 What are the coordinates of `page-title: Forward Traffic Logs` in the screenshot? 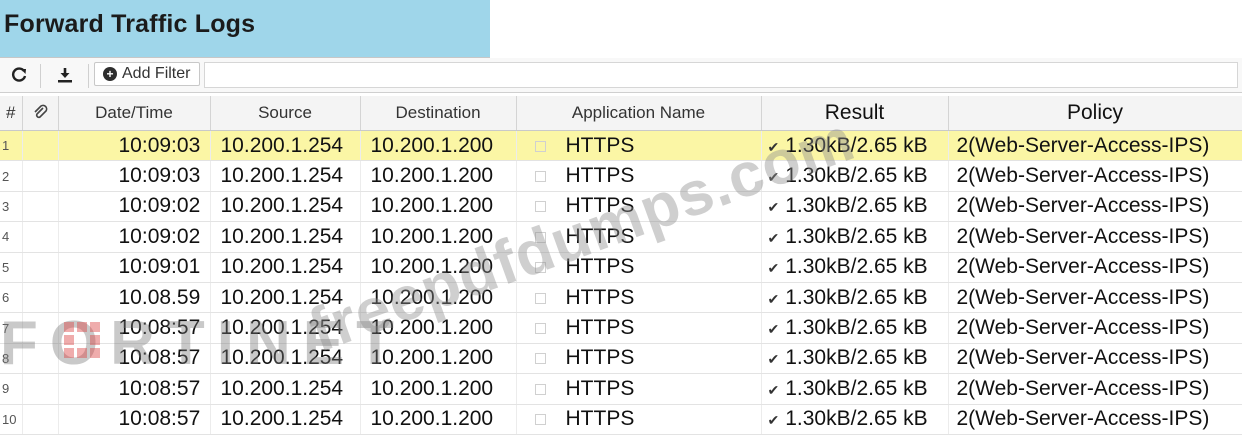 It's located at (130, 24).